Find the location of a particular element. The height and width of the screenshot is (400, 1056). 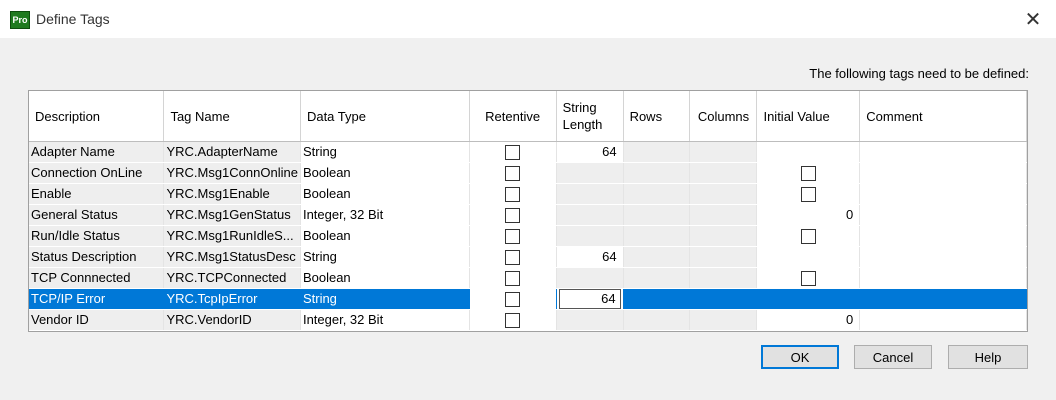

ok-button: OK is located at coordinates (800, 357).